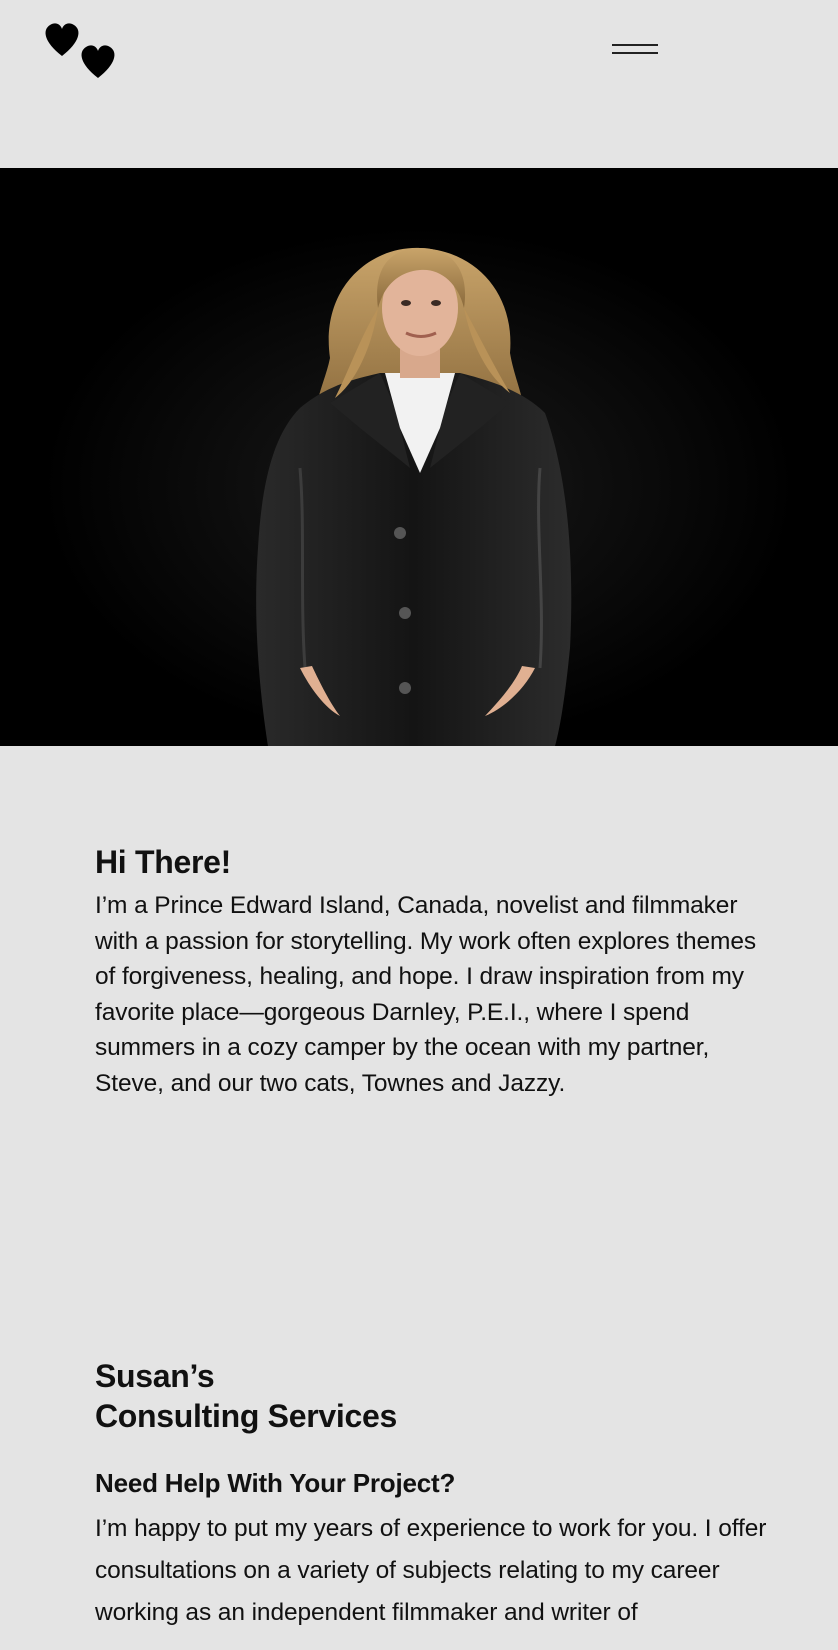 The height and width of the screenshot is (1650, 838). I want to click on services-heading: Susan’s Consulting Services, so click(435, 1396).